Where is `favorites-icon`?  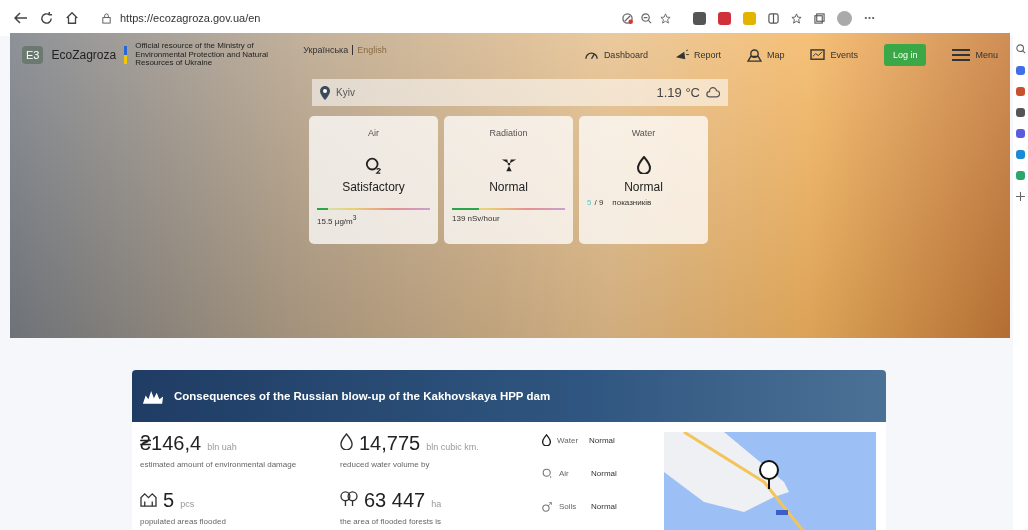 favorites-icon is located at coordinates (796, 18).